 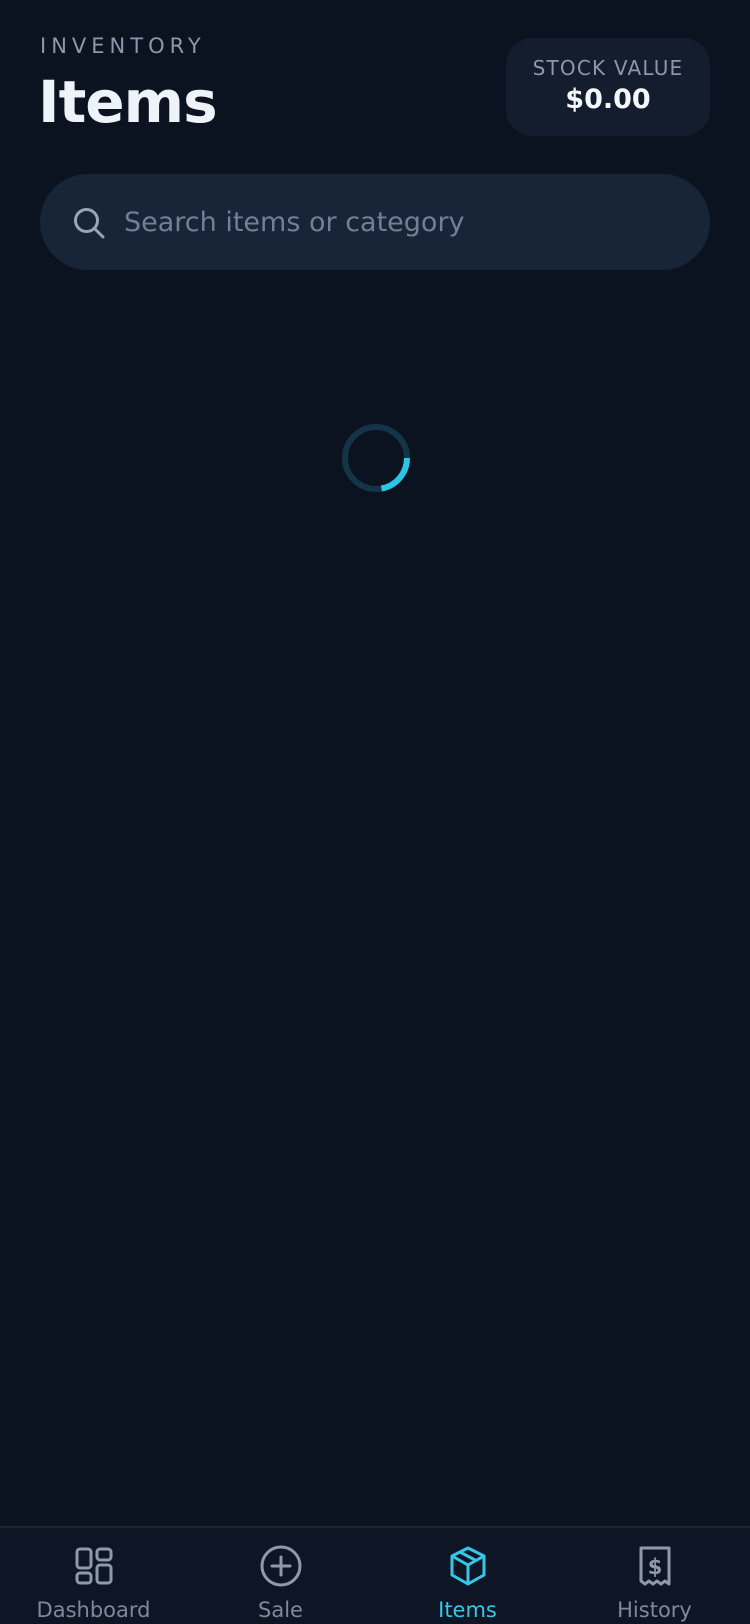 I want to click on nav-item-sale: Sale, so click(x=280, y=1576).